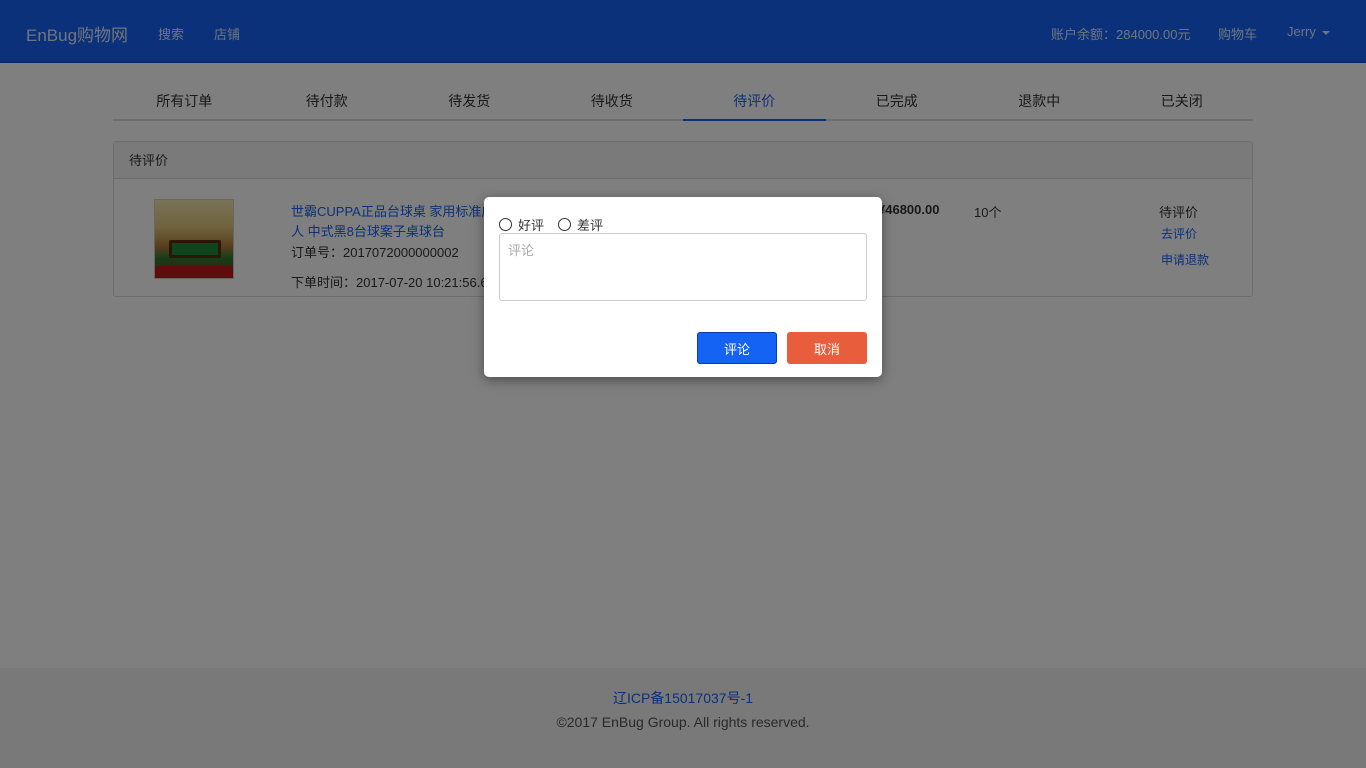 The image size is (1366, 768). I want to click on radio-good-label: 好评, so click(531, 225).